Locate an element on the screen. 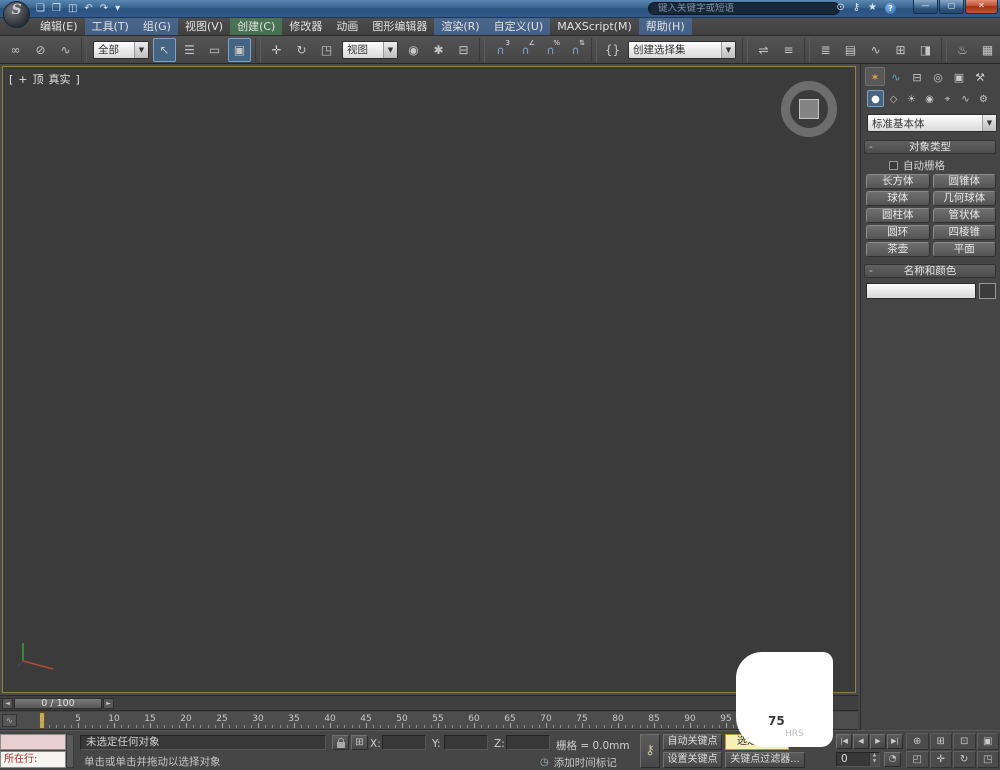  previous-frame-button: ◀ is located at coordinates (861, 741).